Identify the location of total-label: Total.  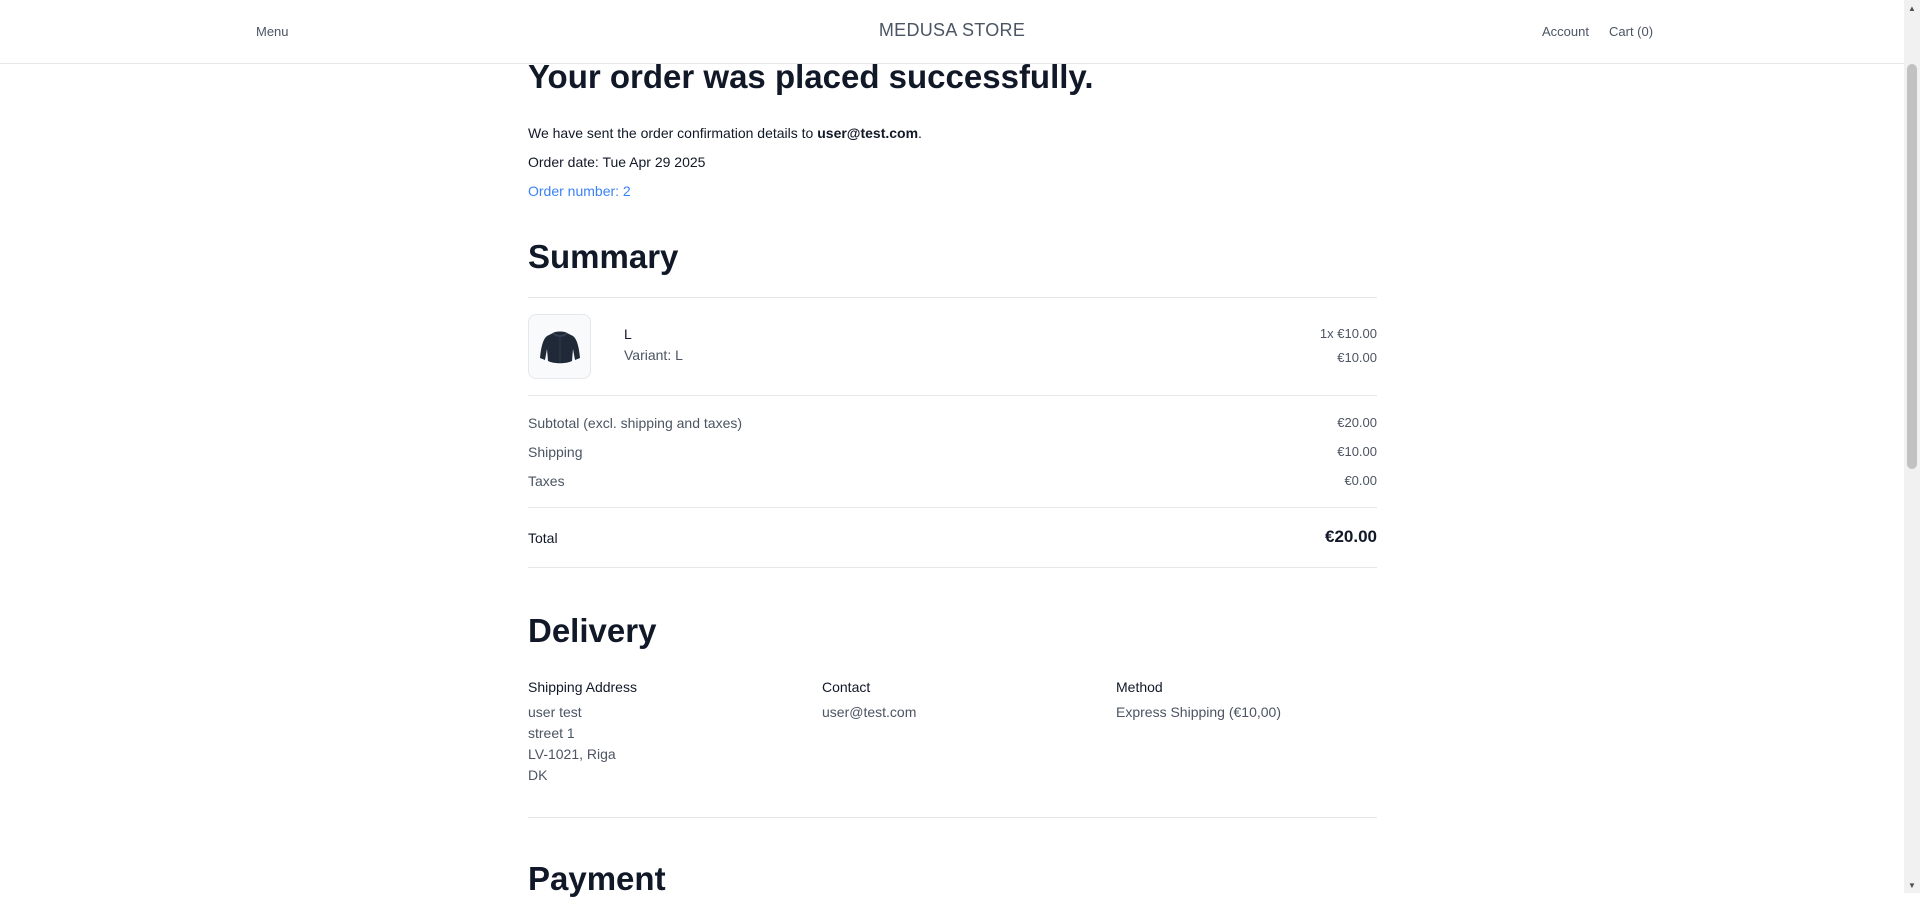
(543, 538).